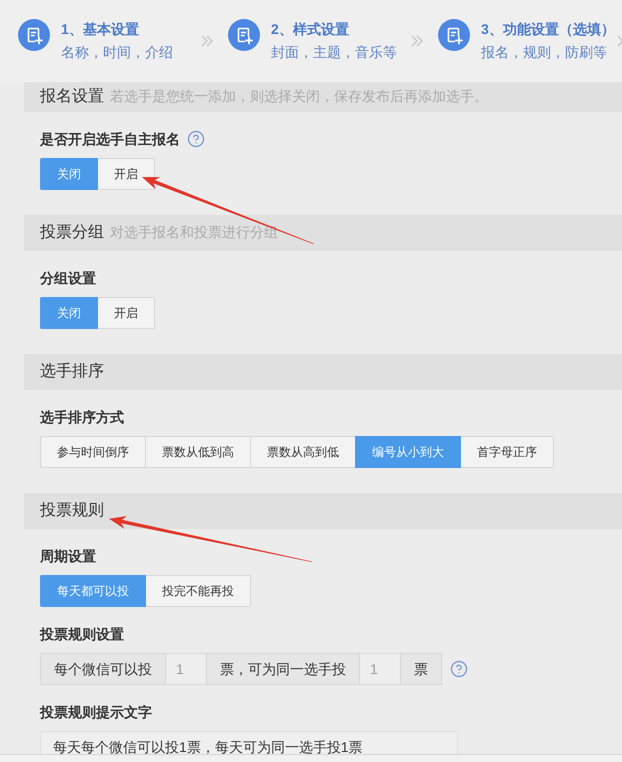 The width and height of the screenshot is (622, 762). What do you see at coordinates (72, 511) in the screenshot?
I see `section-title: 投票规则` at bounding box center [72, 511].